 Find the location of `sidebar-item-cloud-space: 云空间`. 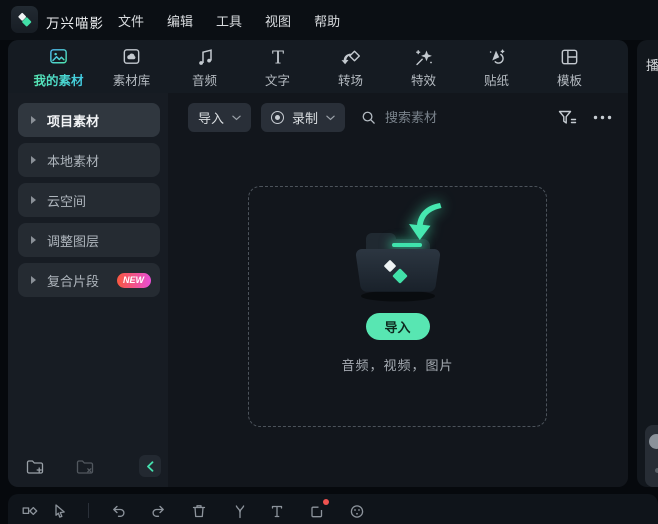

sidebar-item-cloud-space: 云空间 is located at coordinates (89, 200).